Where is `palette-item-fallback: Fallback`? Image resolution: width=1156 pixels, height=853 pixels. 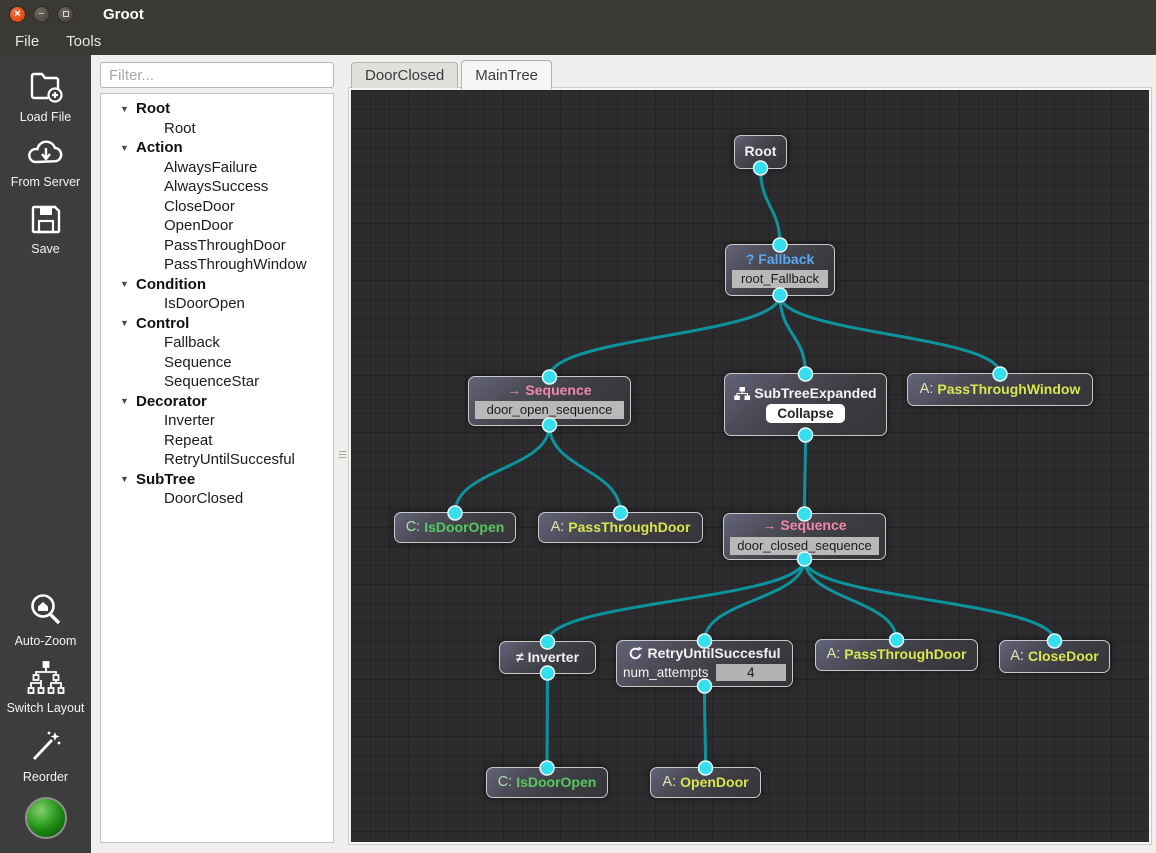 palette-item-fallback: Fallback is located at coordinates (217, 343).